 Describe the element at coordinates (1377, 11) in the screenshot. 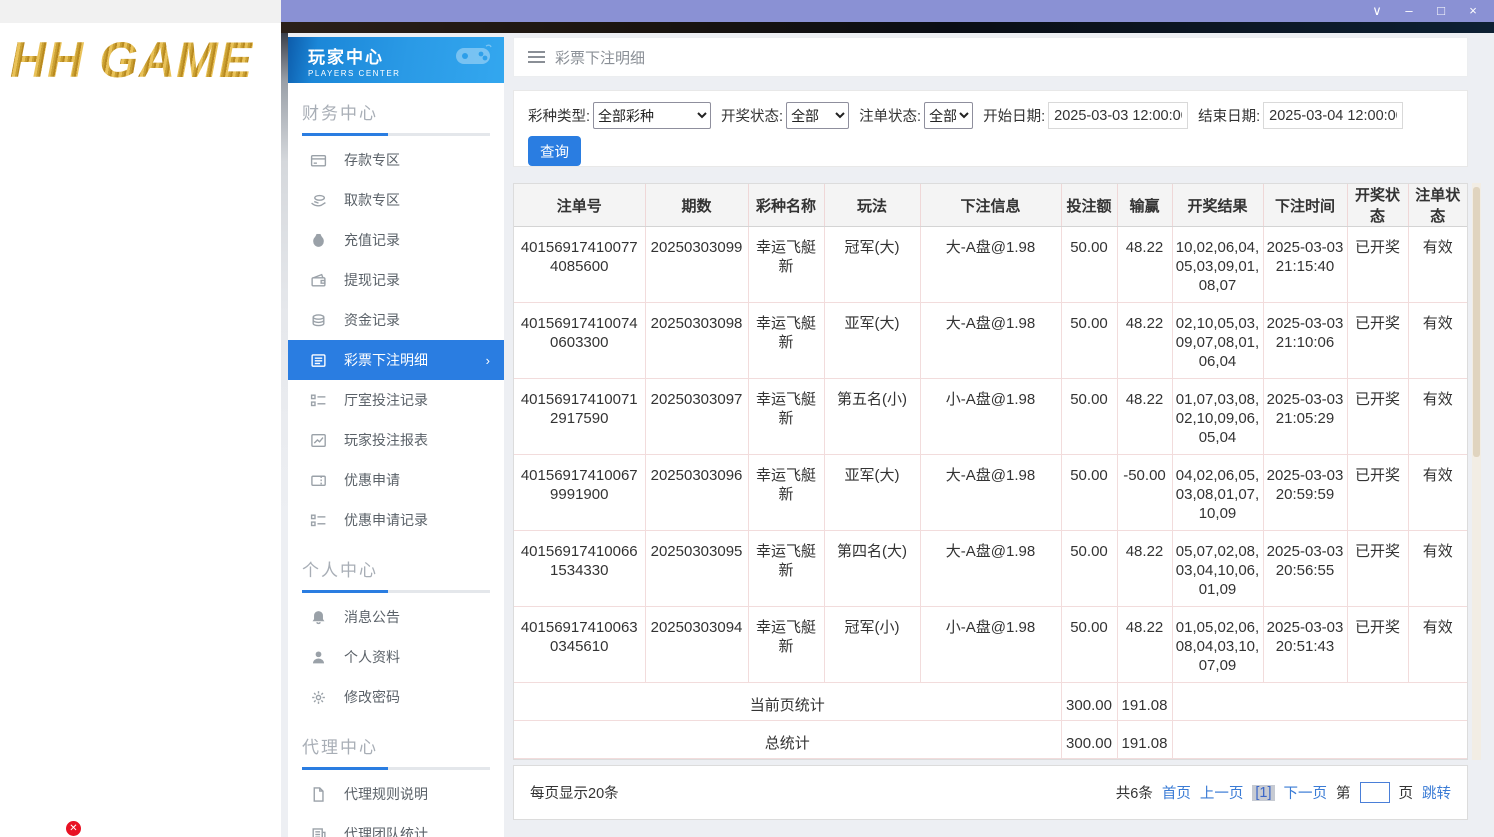

I see `chevron-down-icon: ∨` at that location.